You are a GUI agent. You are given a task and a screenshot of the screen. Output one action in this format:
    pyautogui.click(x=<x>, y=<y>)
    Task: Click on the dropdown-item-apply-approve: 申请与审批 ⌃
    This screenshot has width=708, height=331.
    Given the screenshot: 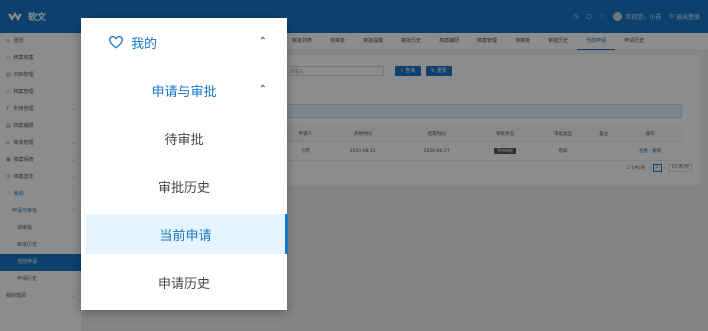 What is the action you would take?
    pyautogui.click(x=184, y=90)
    